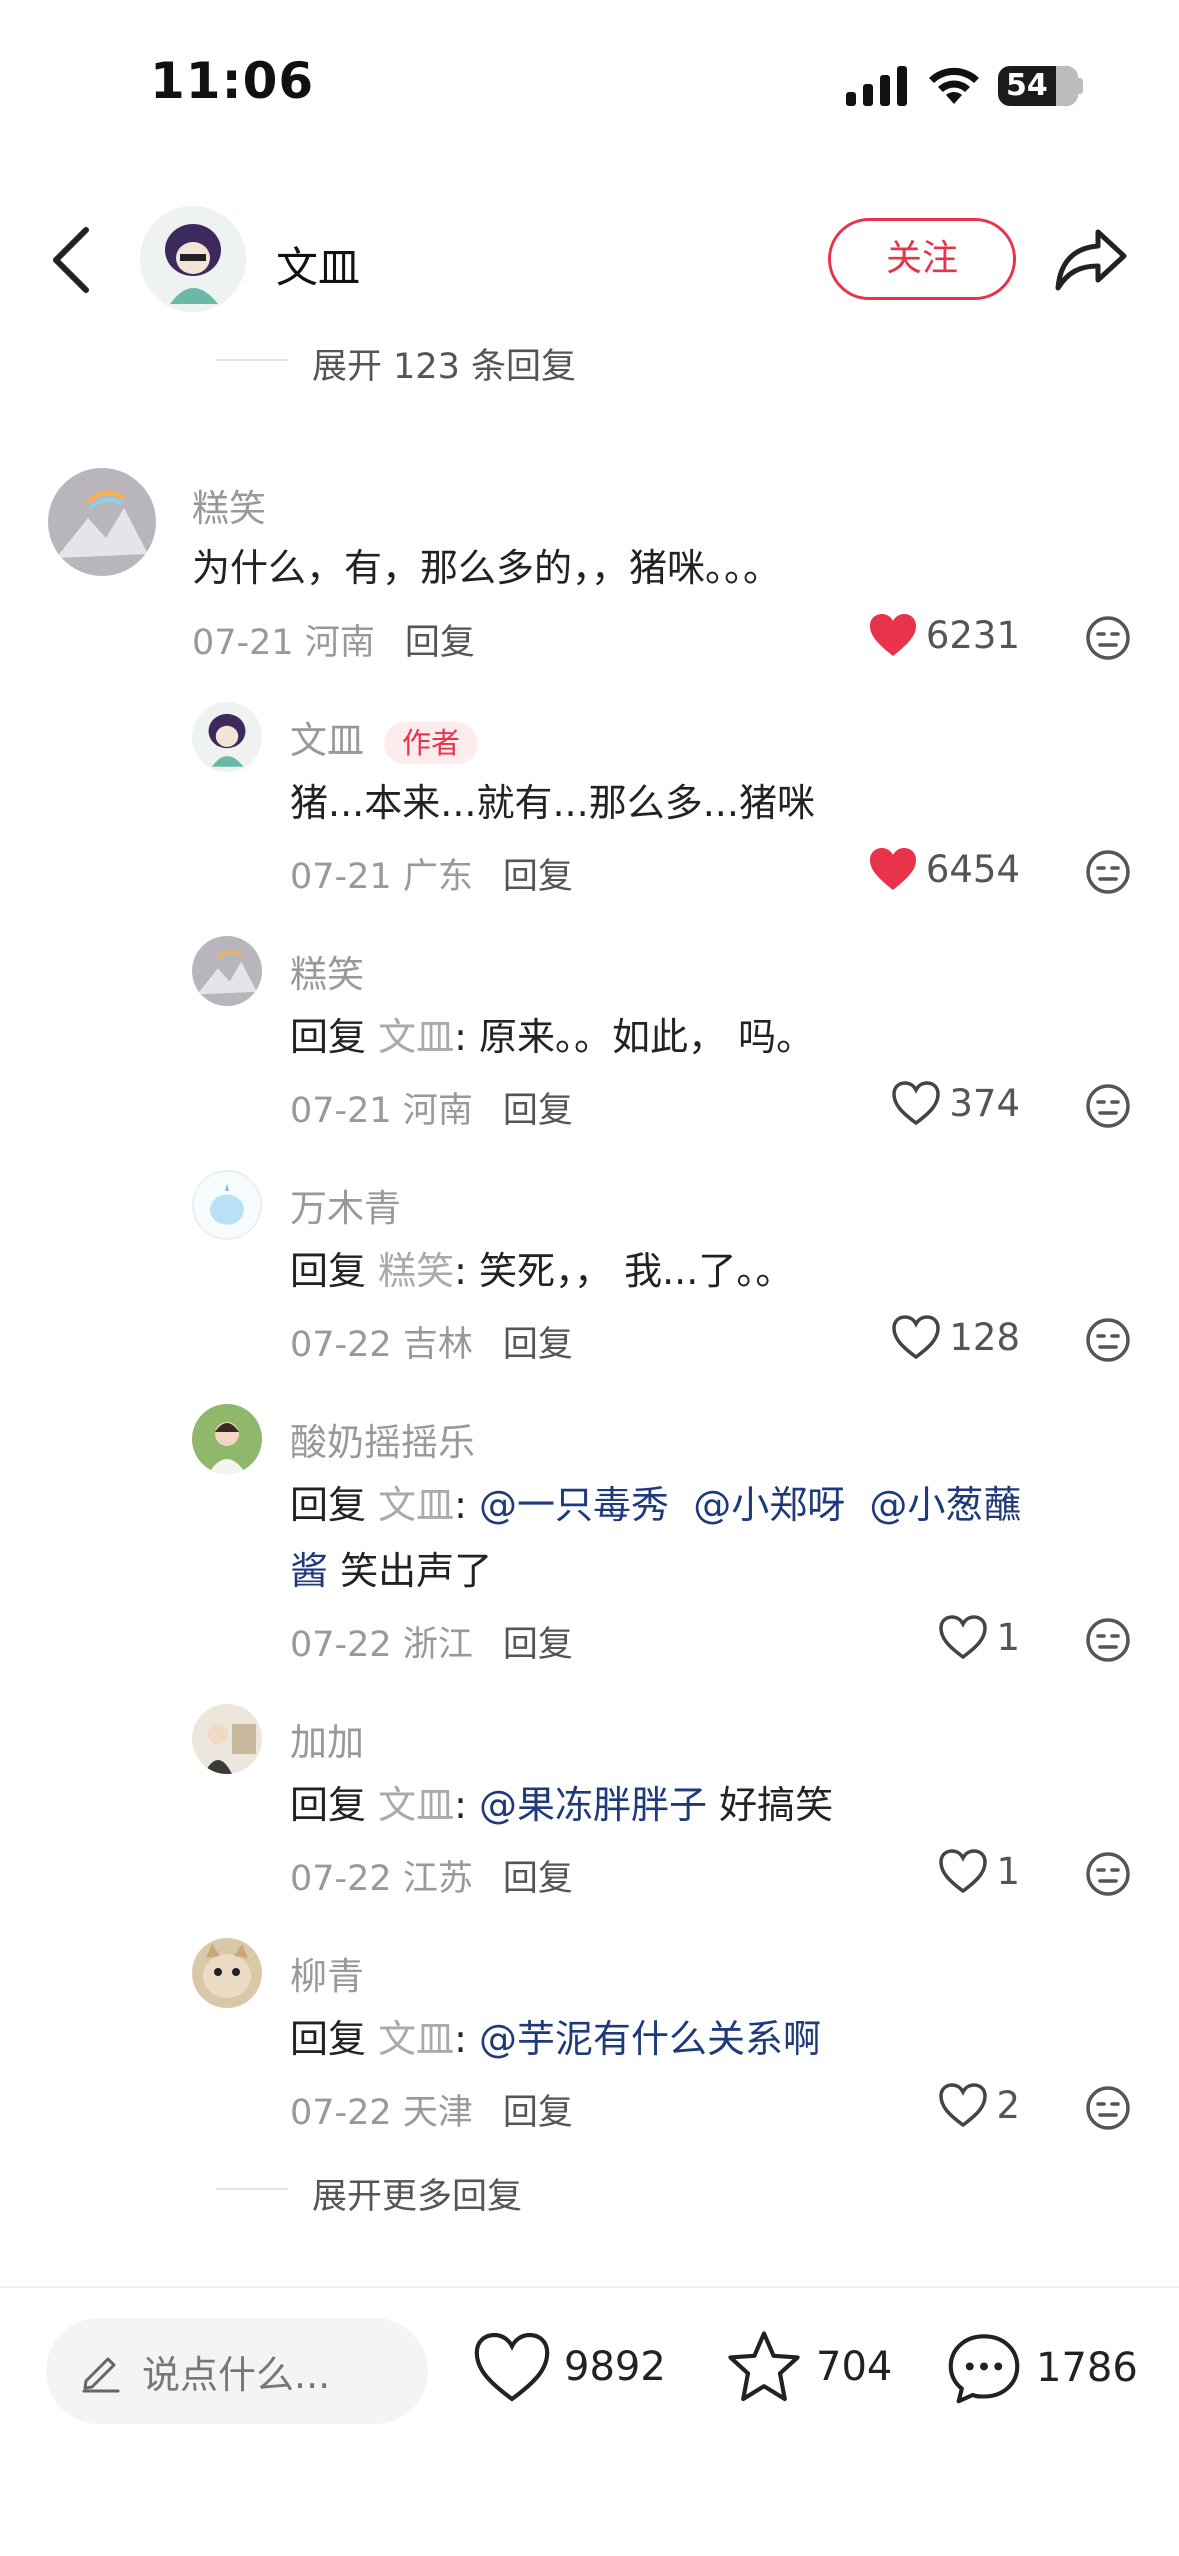  Describe the element at coordinates (972, 635) in the screenshot. I see `like-count: 6231` at that location.